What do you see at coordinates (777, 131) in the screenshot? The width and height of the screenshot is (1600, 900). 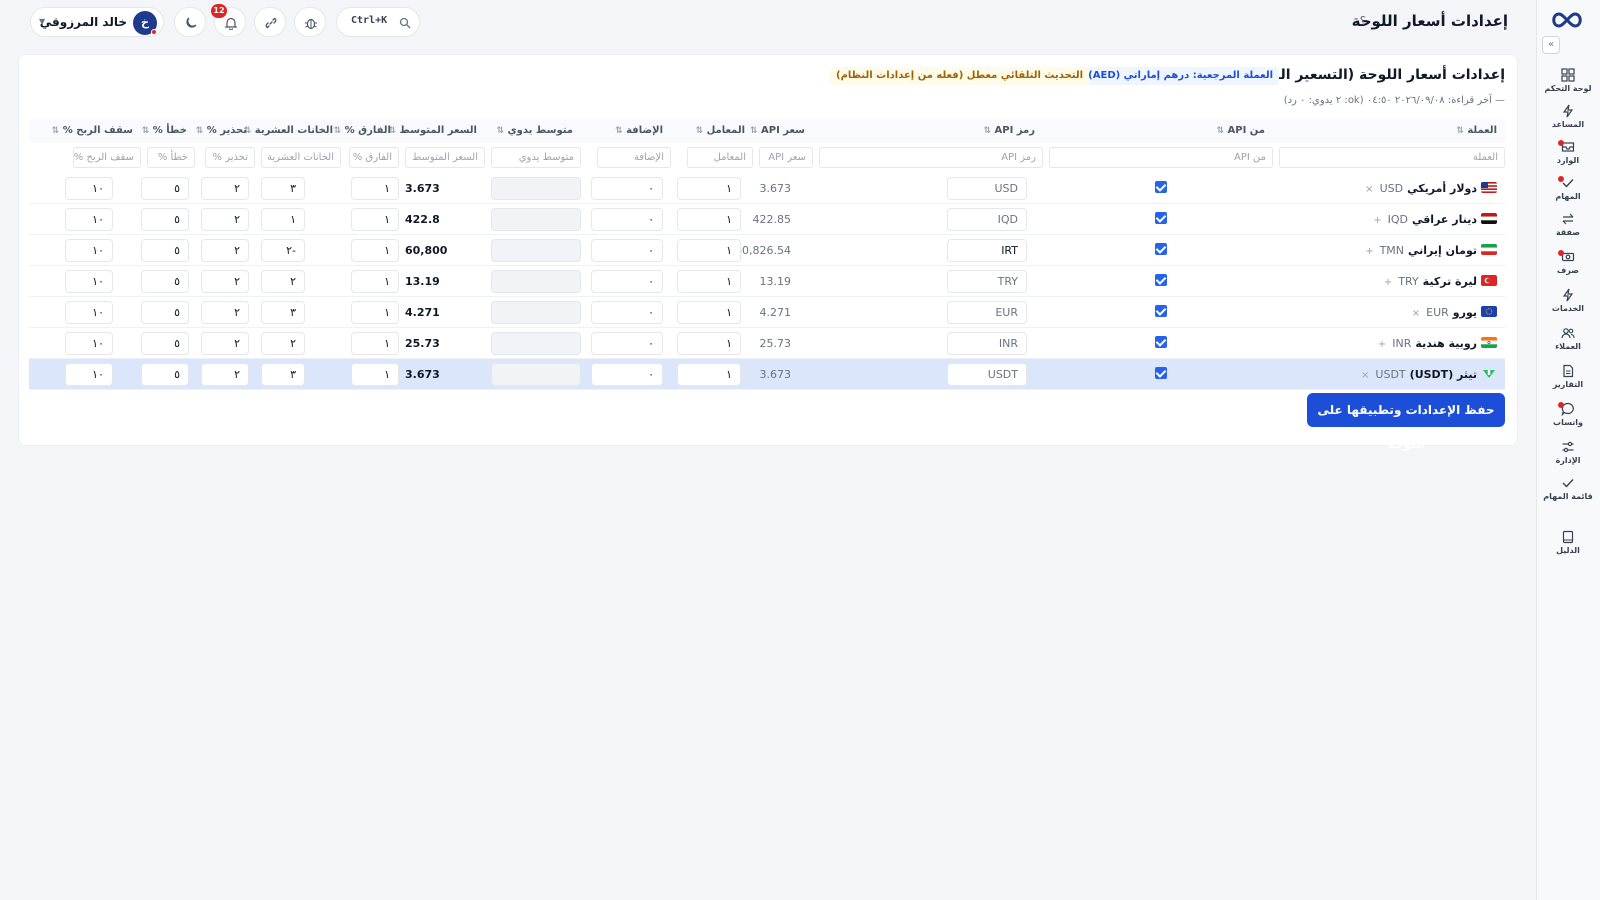 I see `column-header-api-rate: سعر API ⇅` at bounding box center [777, 131].